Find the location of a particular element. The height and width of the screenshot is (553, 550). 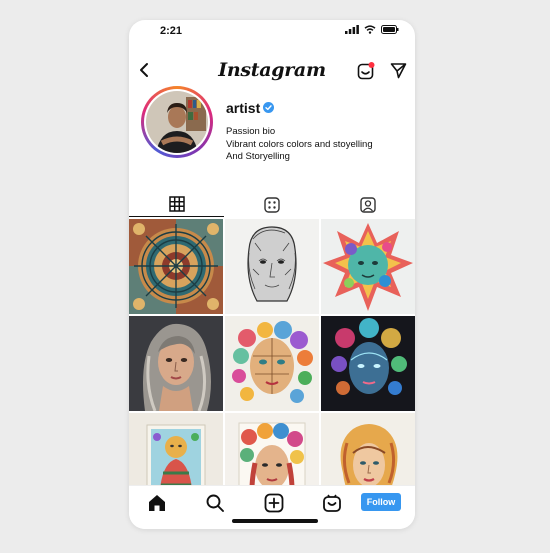

direct-message-icon is located at coordinates (398, 70).